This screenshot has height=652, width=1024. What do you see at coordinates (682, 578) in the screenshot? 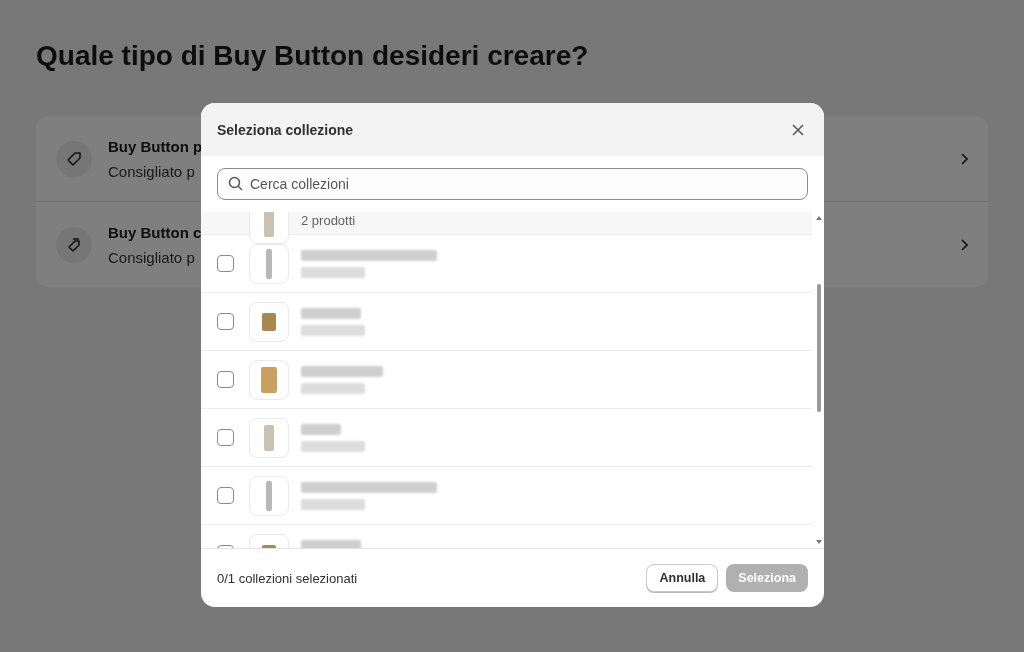
I see `cancel-button: Annulla` at bounding box center [682, 578].